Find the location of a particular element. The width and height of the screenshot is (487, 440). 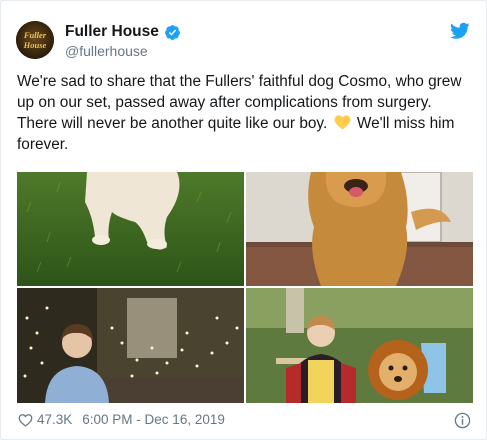

twitter-bird-icon is located at coordinates (460, 31).